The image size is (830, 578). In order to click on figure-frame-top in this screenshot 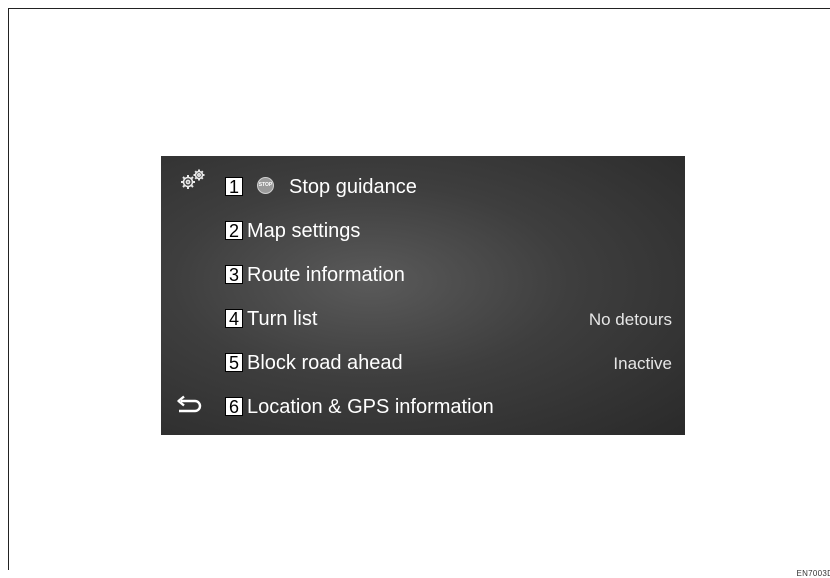, I will do `click(419, 8)`.